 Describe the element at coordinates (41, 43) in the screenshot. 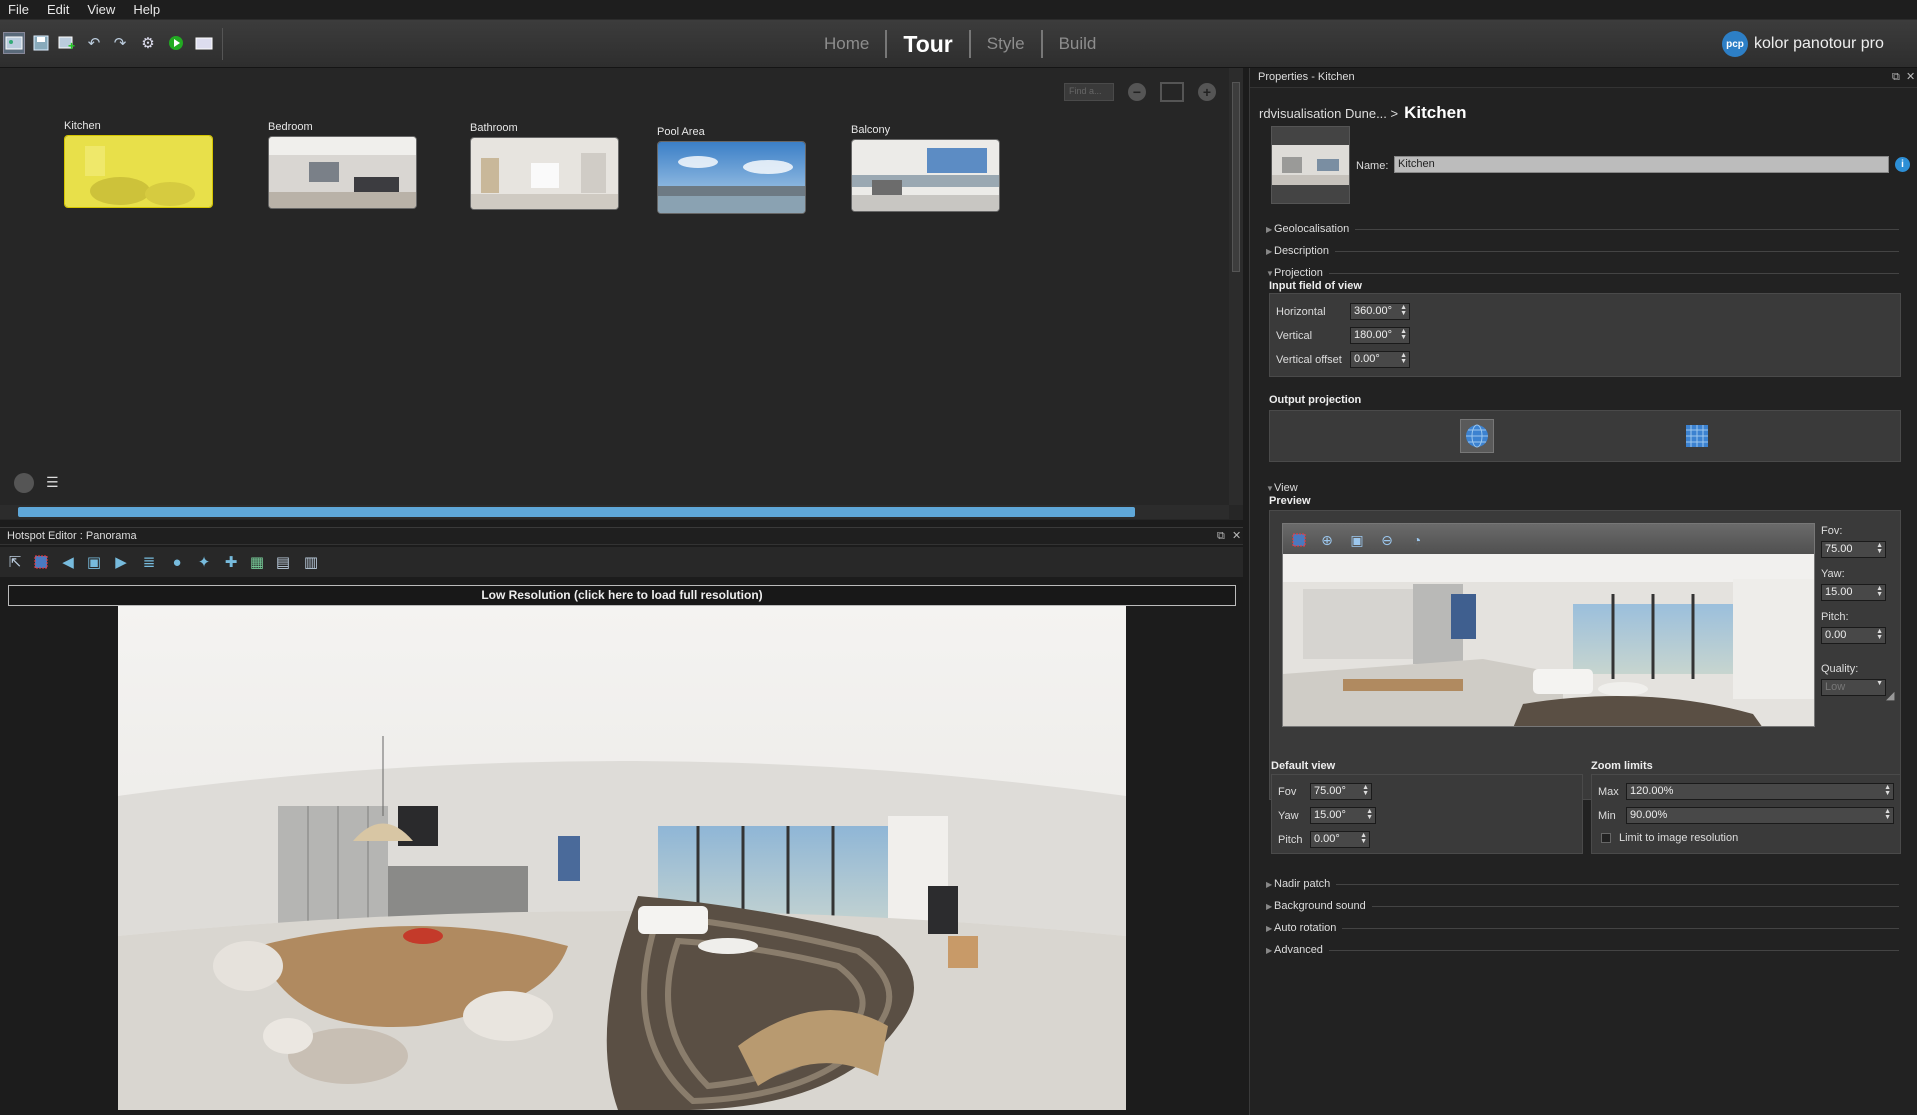

I see `save-icon` at that location.